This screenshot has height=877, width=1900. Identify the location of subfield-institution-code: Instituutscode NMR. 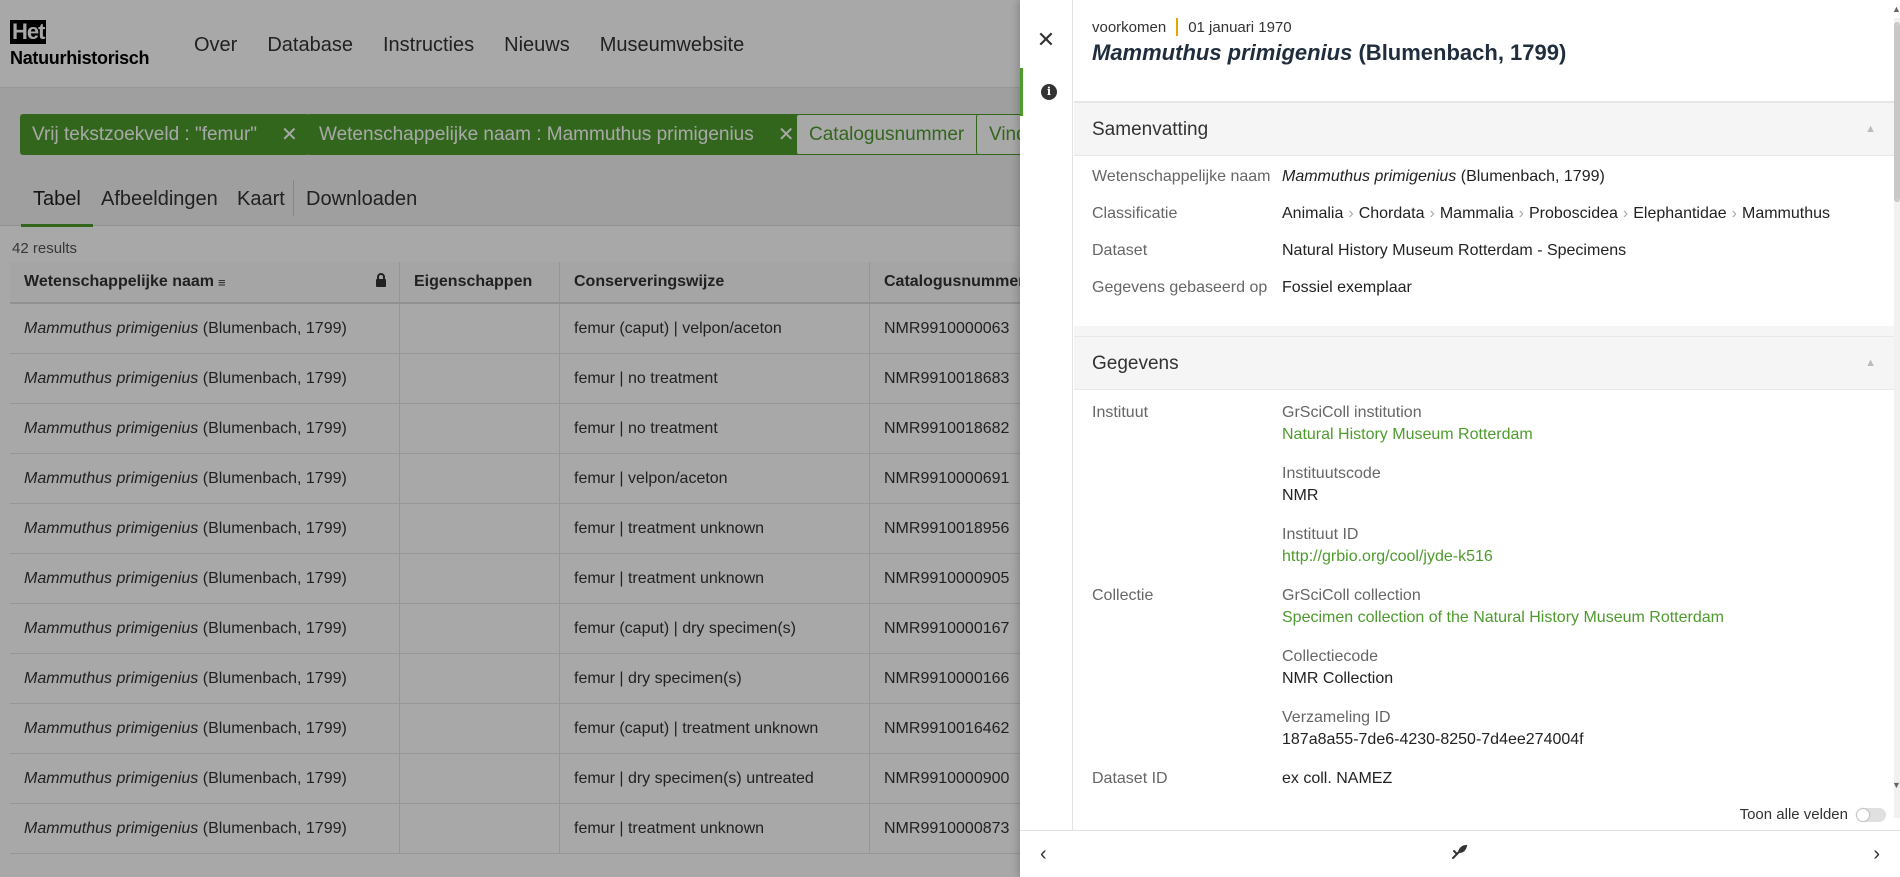
(1331, 485).